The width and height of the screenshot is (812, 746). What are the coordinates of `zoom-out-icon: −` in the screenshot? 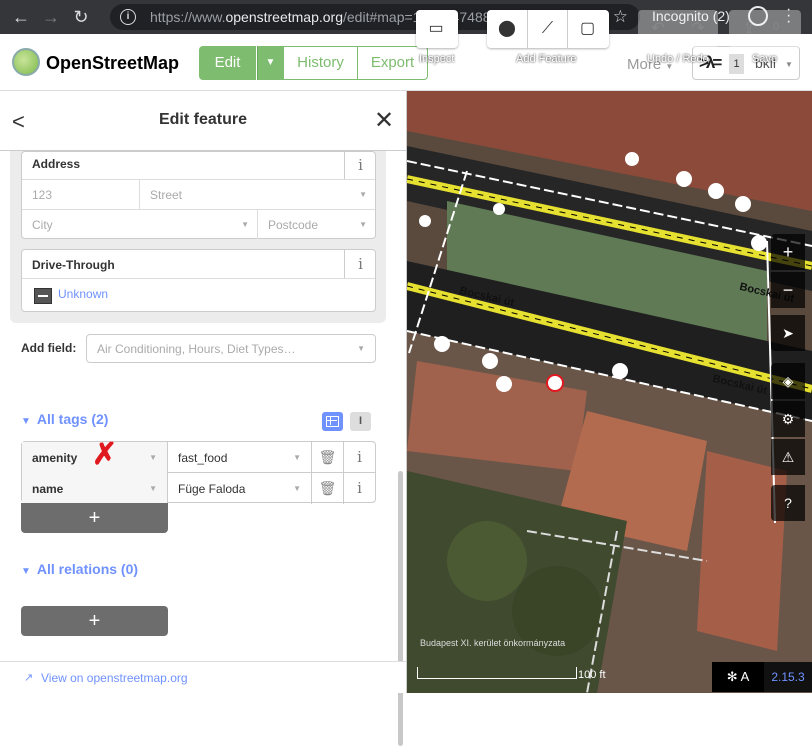 It's located at (788, 290).